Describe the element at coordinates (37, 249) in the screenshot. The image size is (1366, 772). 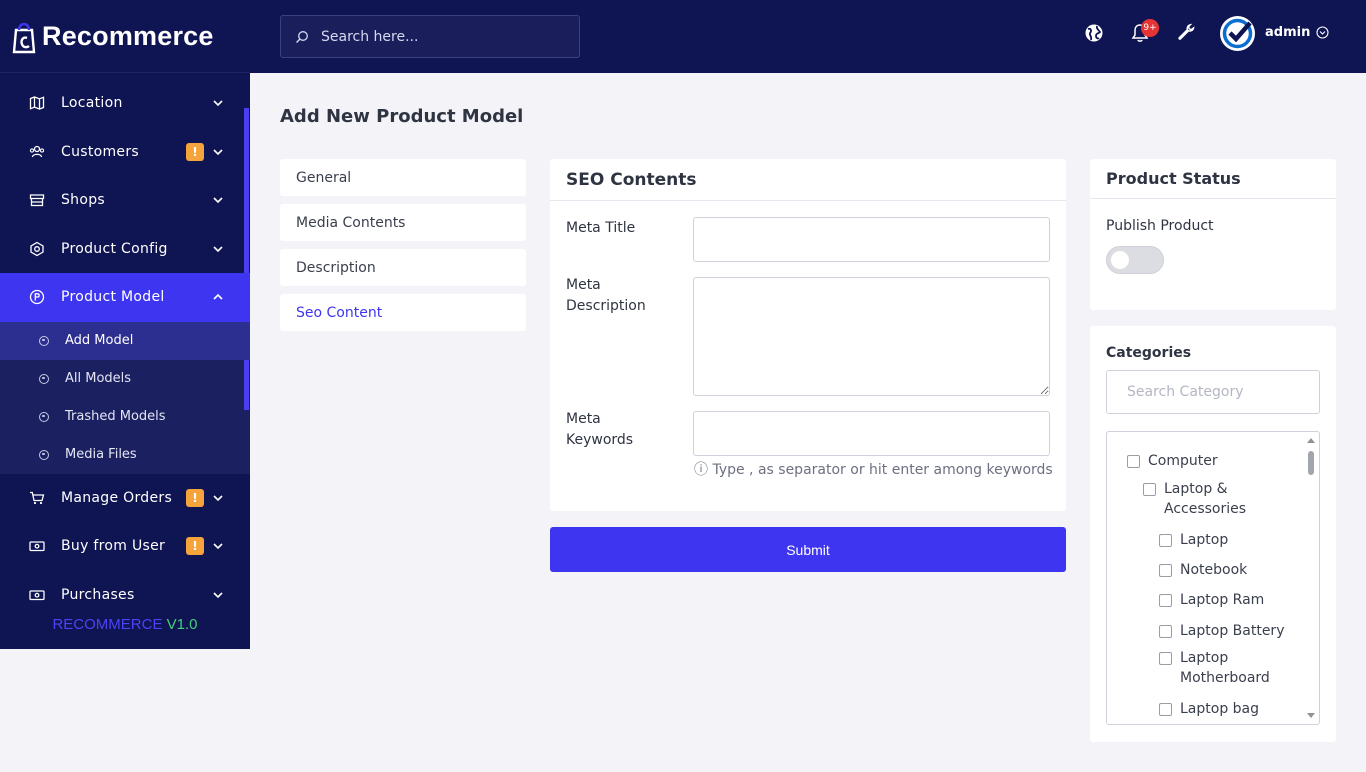
I see `config-icon` at that location.